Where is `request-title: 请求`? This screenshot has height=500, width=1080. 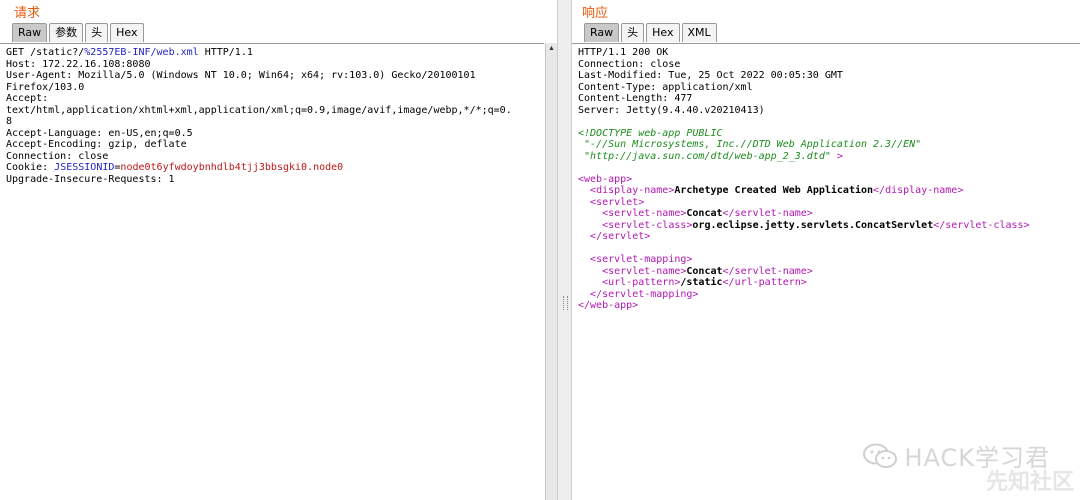 request-title: 请求 is located at coordinates (27, 13).